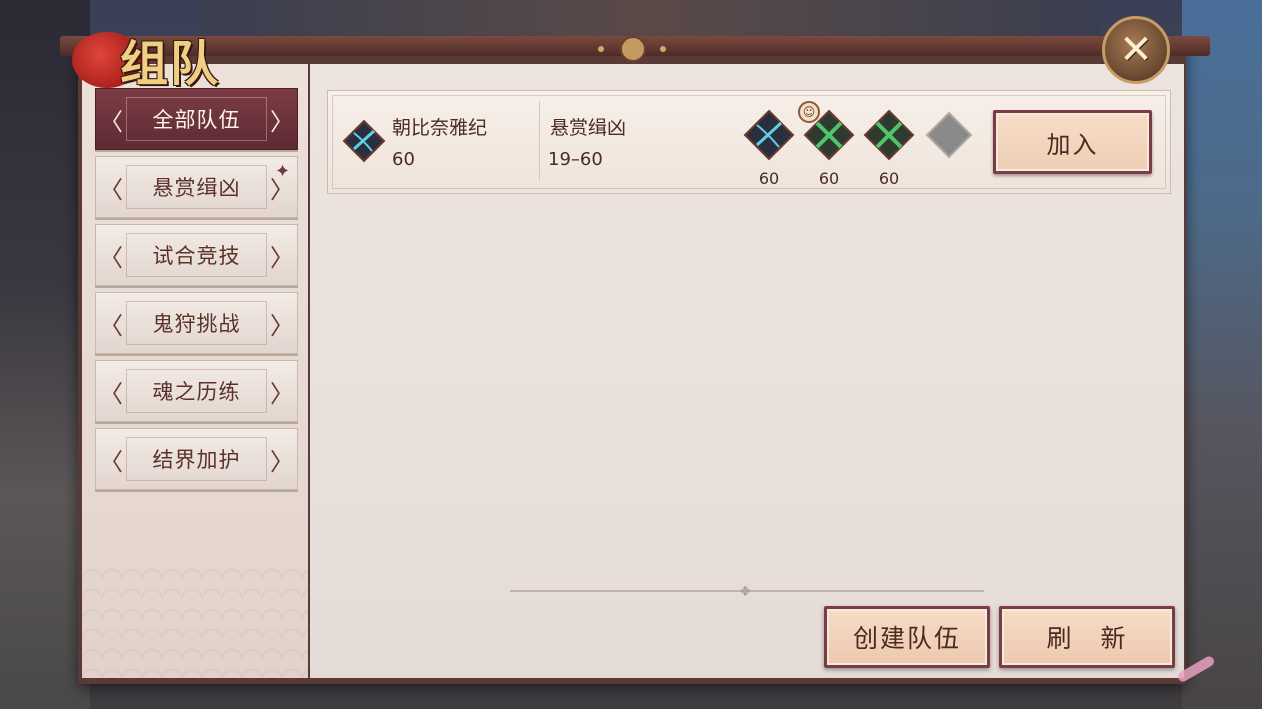 The height and width of the screenshot is (709, 1262). I want to click on close-icon: ✕, so click(1136, 50).